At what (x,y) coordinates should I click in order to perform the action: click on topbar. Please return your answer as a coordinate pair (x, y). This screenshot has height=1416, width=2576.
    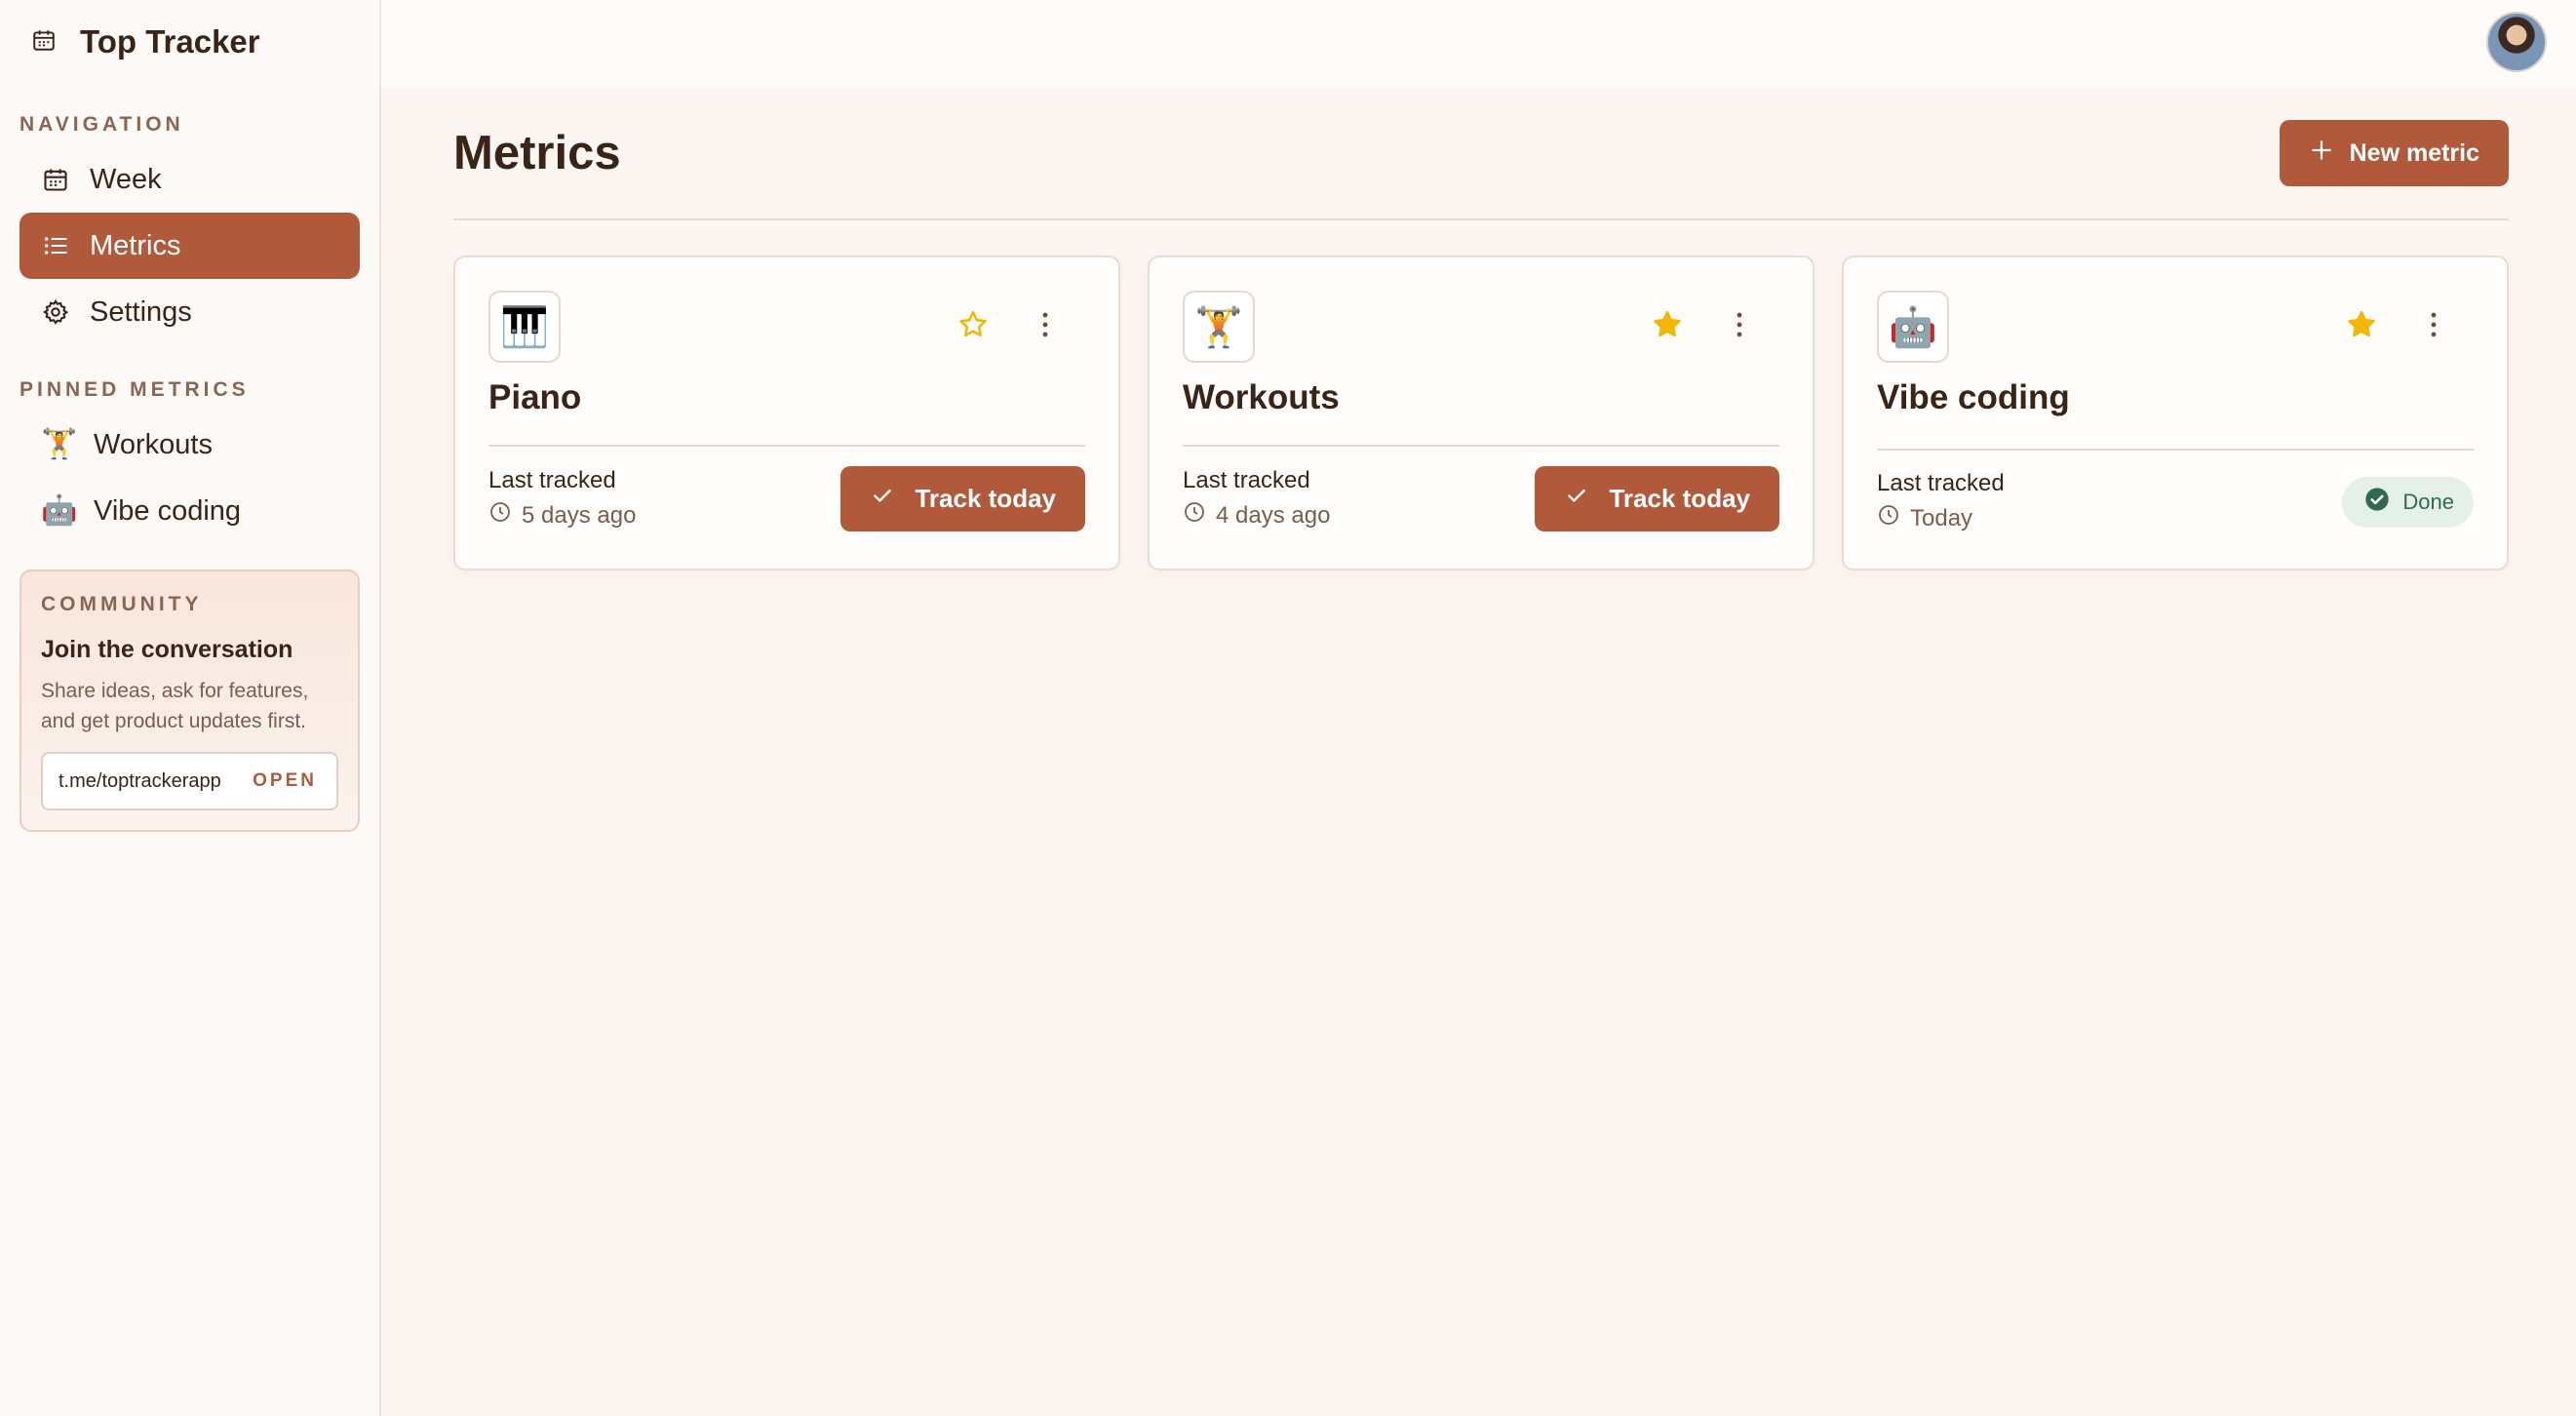
    Looking at the image, I should click on (1478, 44).